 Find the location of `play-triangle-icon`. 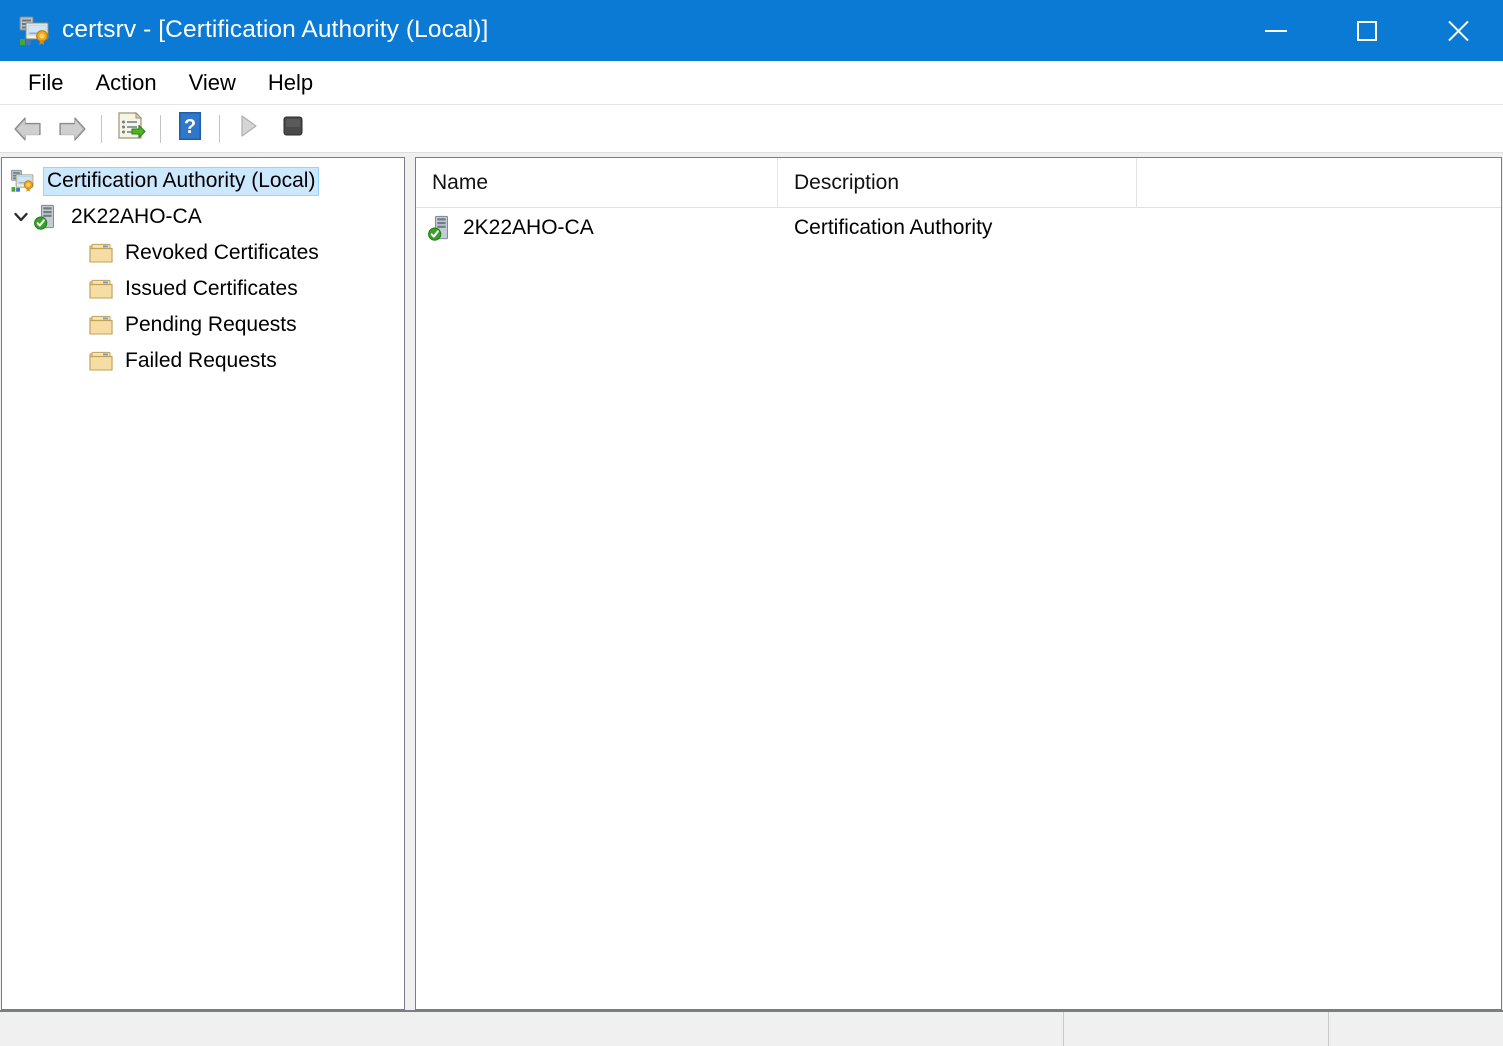

play-triangle-icon is located at coordinates (249, 128).